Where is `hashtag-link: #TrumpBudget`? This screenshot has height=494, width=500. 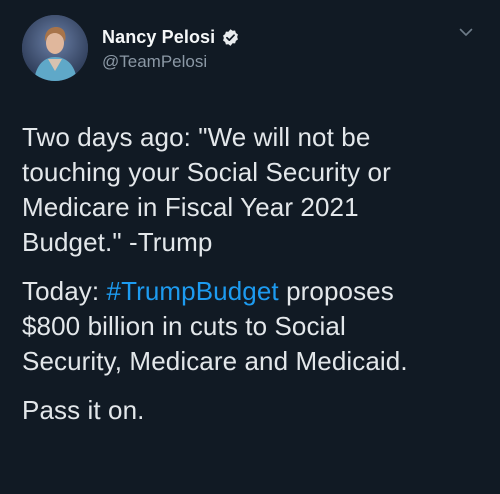 hashtag-link: #TrumpBudget is located at coordinates (193, 291).